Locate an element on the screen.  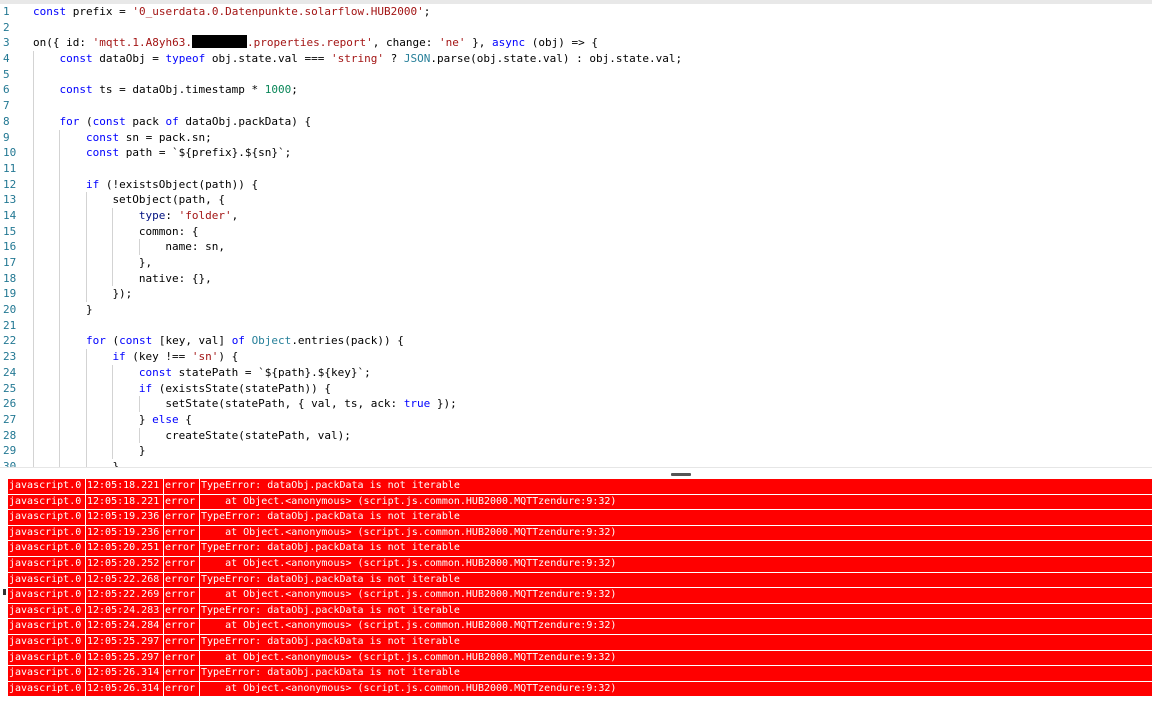
code-token: name: sn, is located at coordinates (195, 247).